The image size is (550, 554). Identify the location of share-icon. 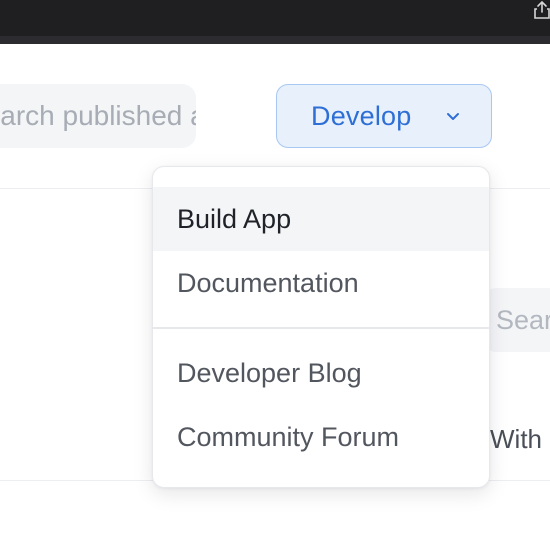
(541, 10).